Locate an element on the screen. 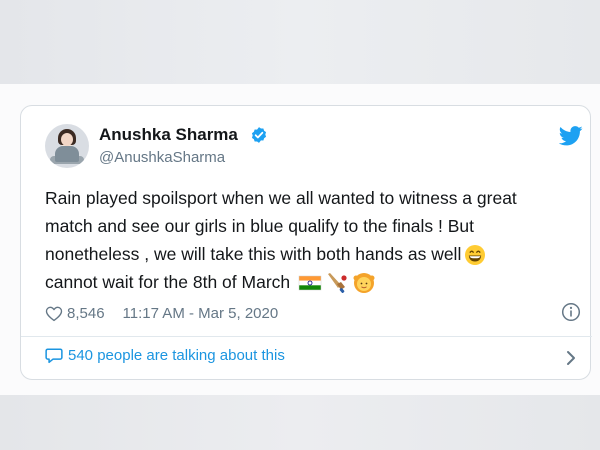 The image size is (600, 450). background-bottom is located at coordinates (300, 422).